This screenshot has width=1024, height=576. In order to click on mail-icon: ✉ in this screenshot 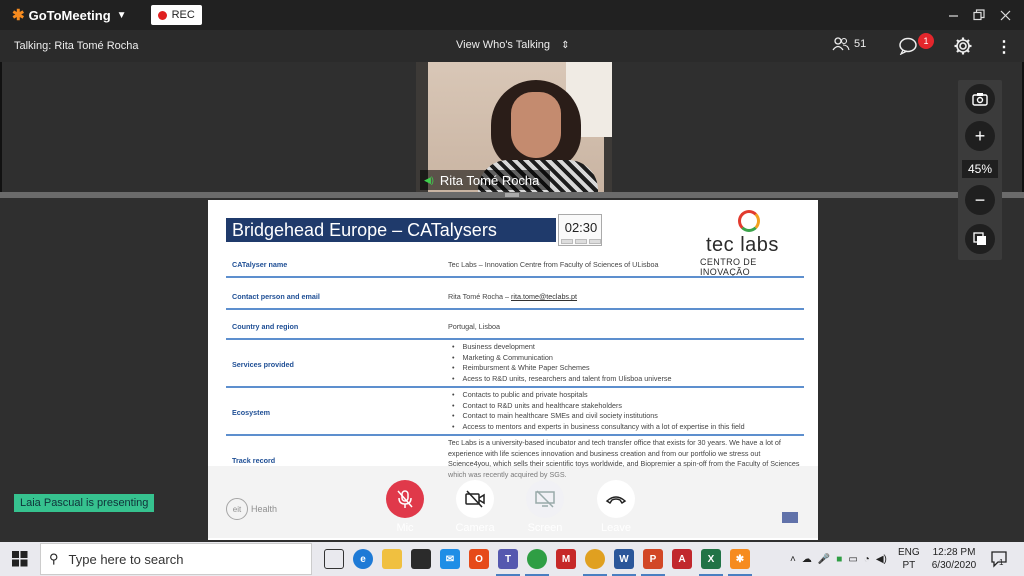, I will do `click(450, 559)`.